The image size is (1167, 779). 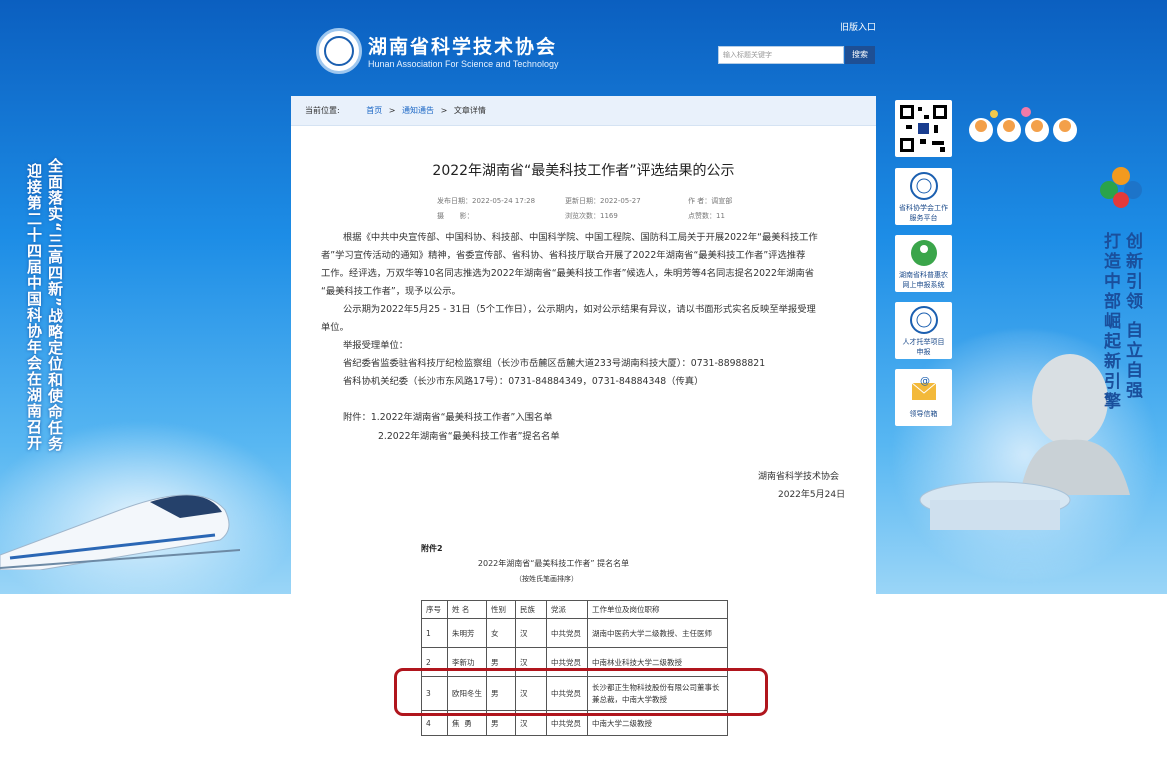 I want to click on site-title: 湖南省科学技术协会, so click(x=462, y=45).